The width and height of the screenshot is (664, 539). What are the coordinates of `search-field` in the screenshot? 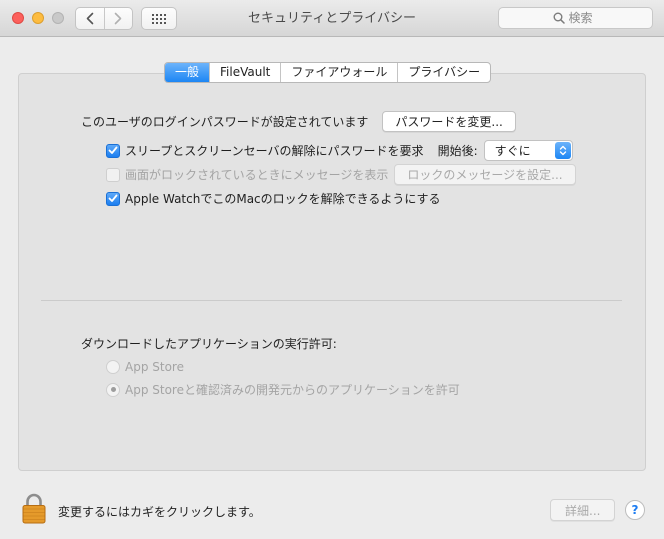 It's located at (575, 18).